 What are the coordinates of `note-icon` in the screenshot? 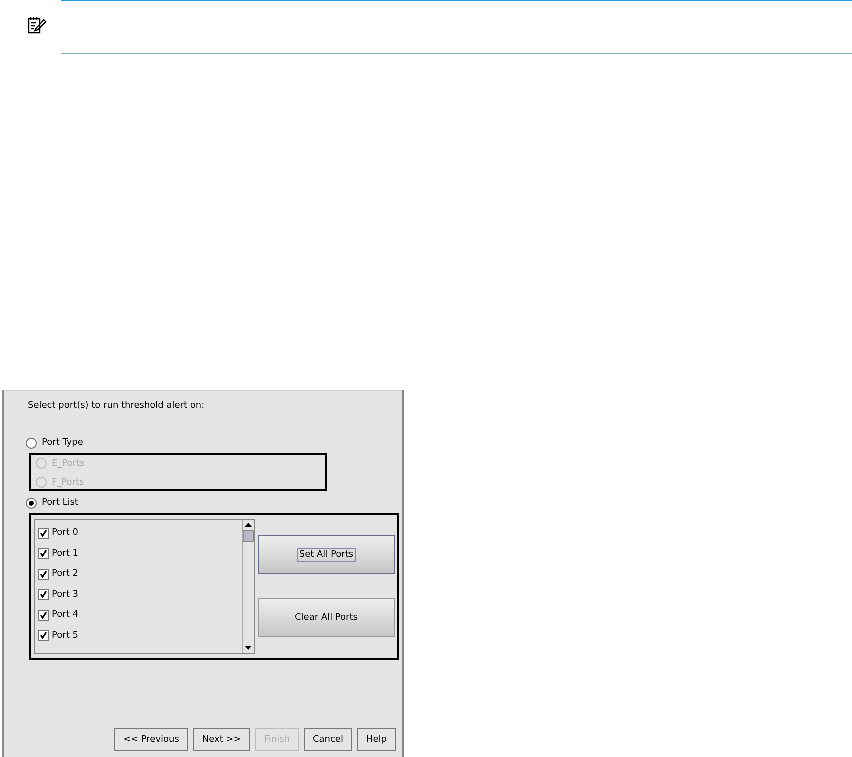 It's located at (37, 25).